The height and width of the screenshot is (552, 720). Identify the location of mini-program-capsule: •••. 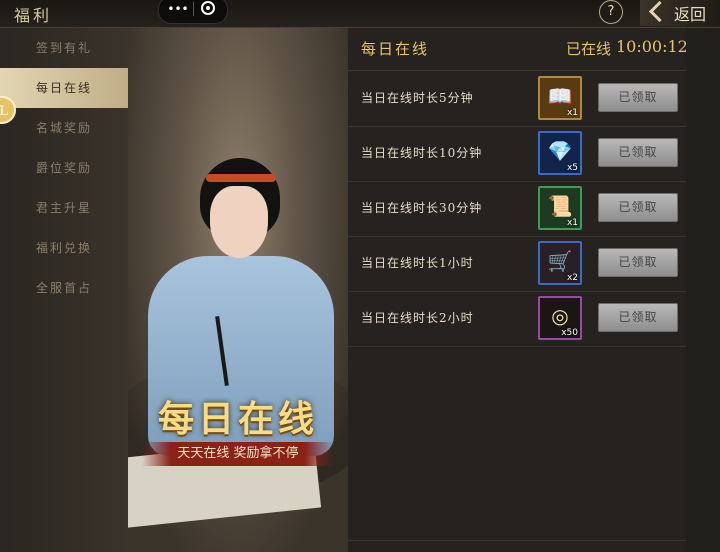
(193, 12).